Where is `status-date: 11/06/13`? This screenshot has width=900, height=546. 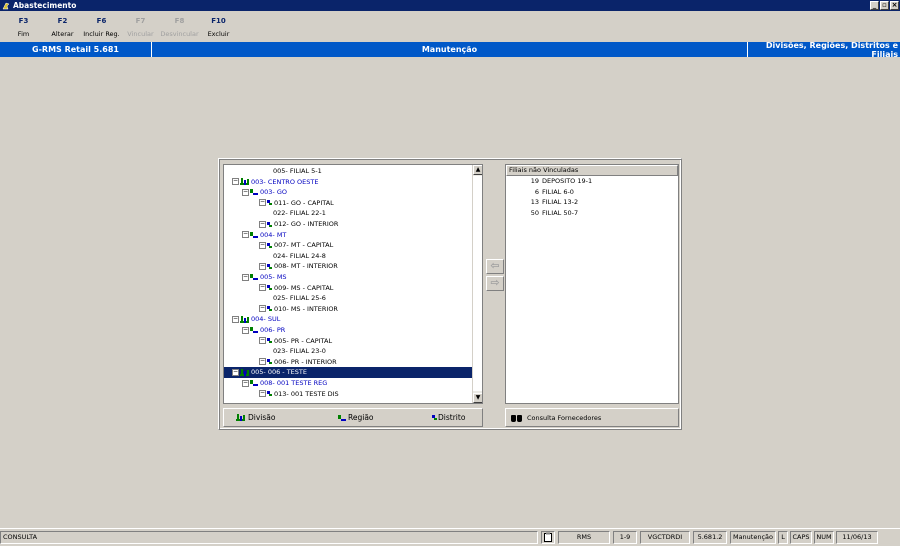 status-date: 11/06/13 is located at coordinates (857, 537).